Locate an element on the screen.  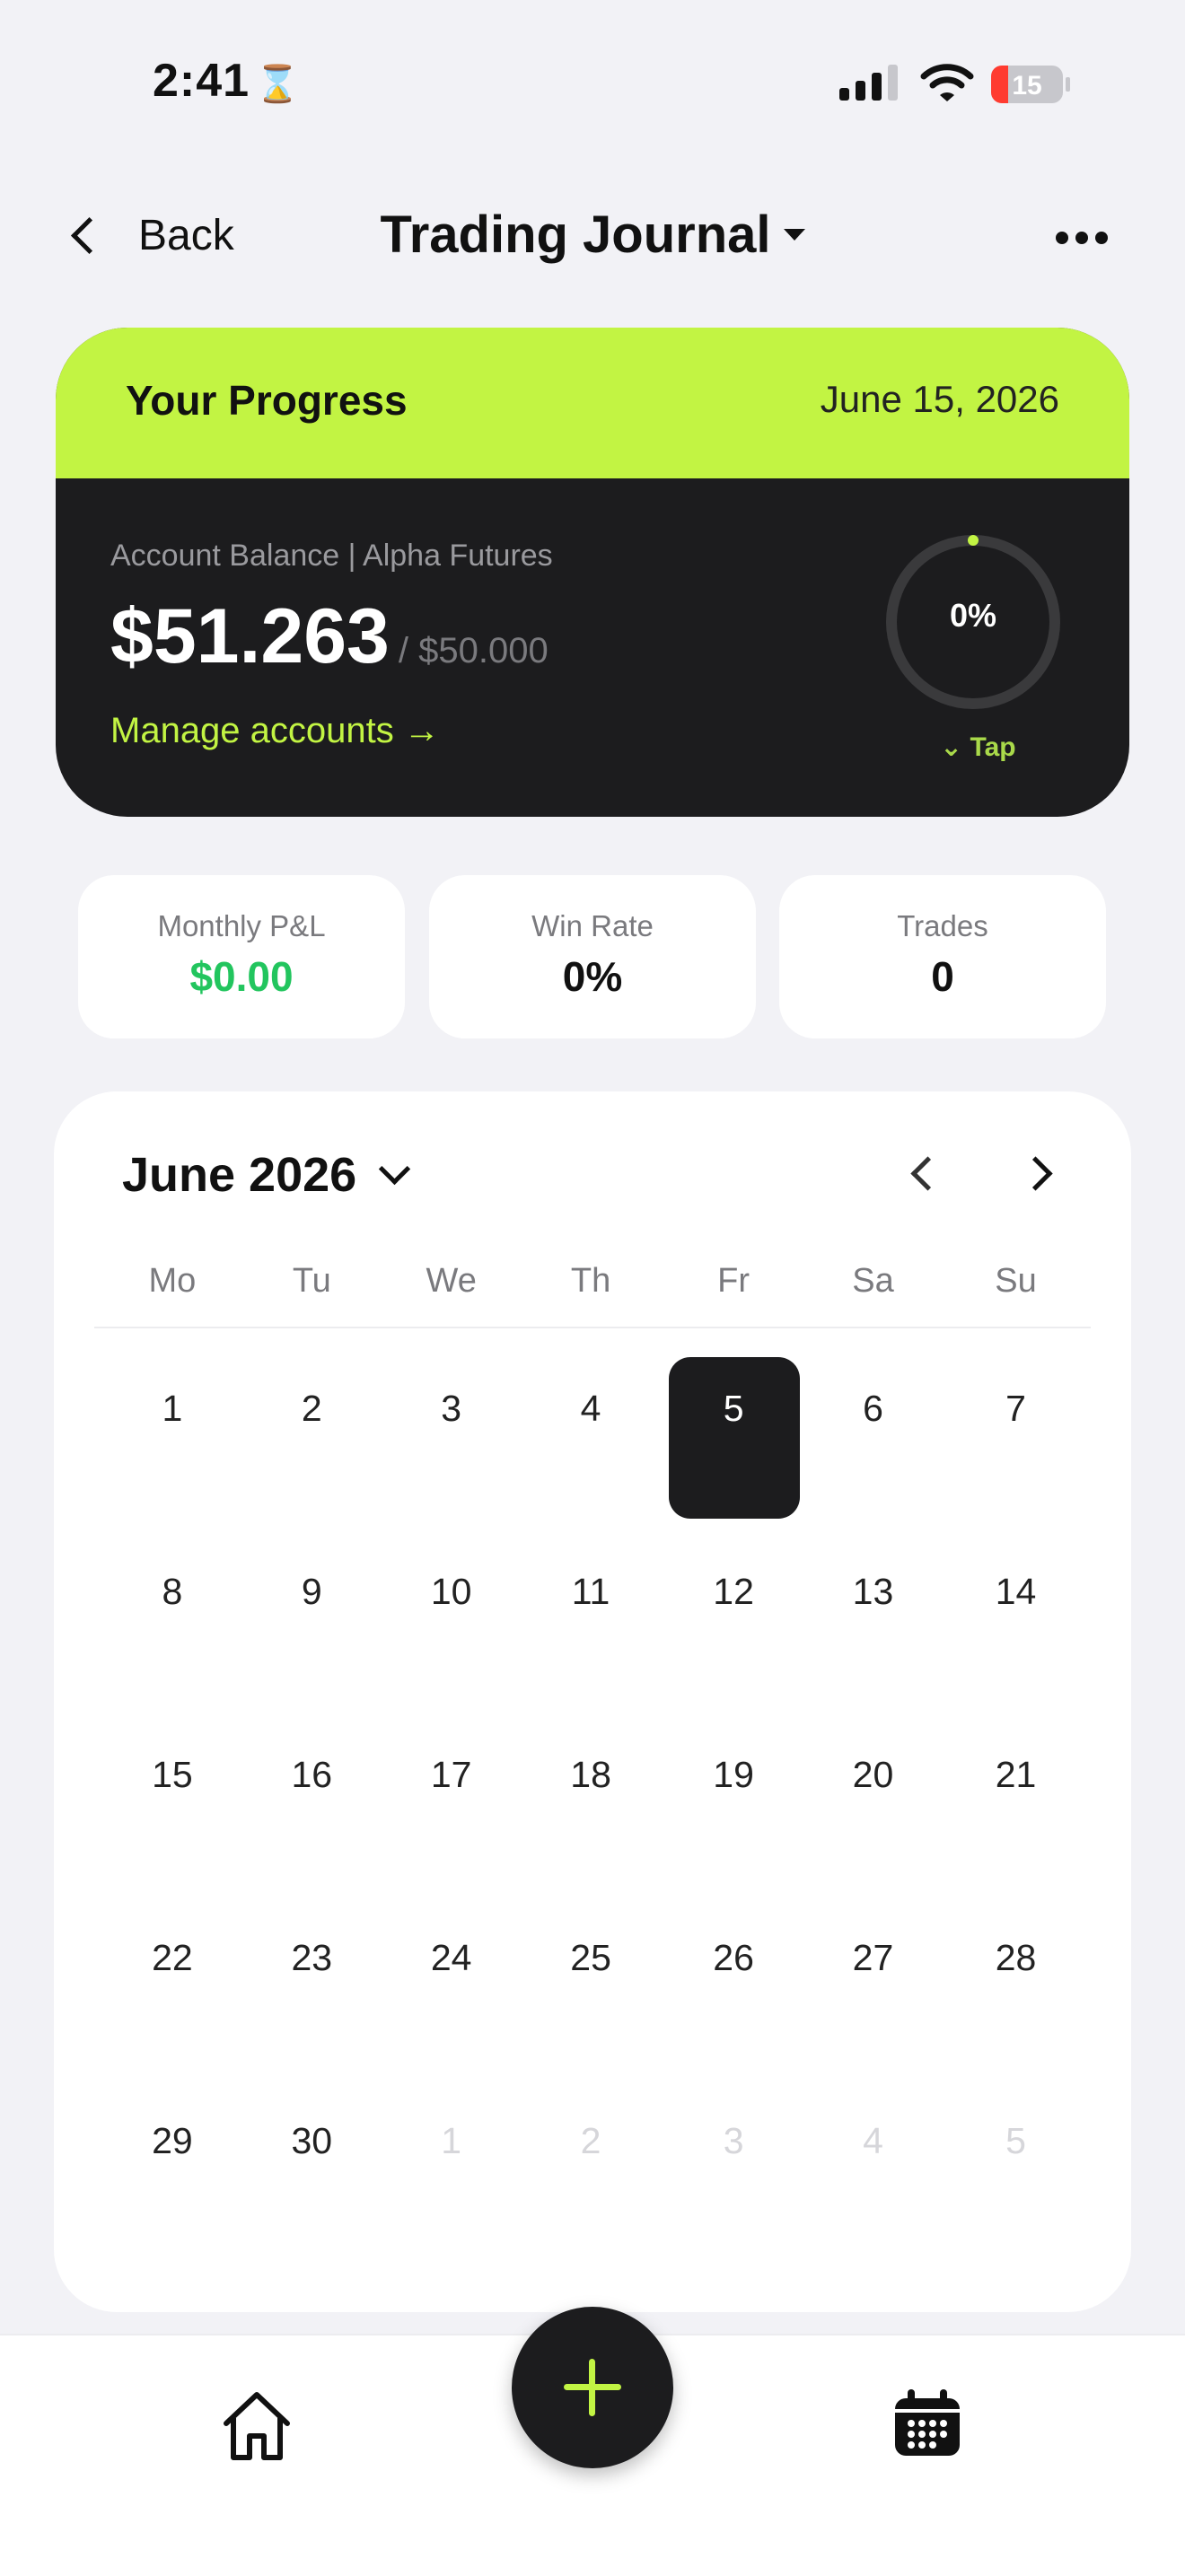
calendar-day: 5 is located at coordinates (733, 1409).